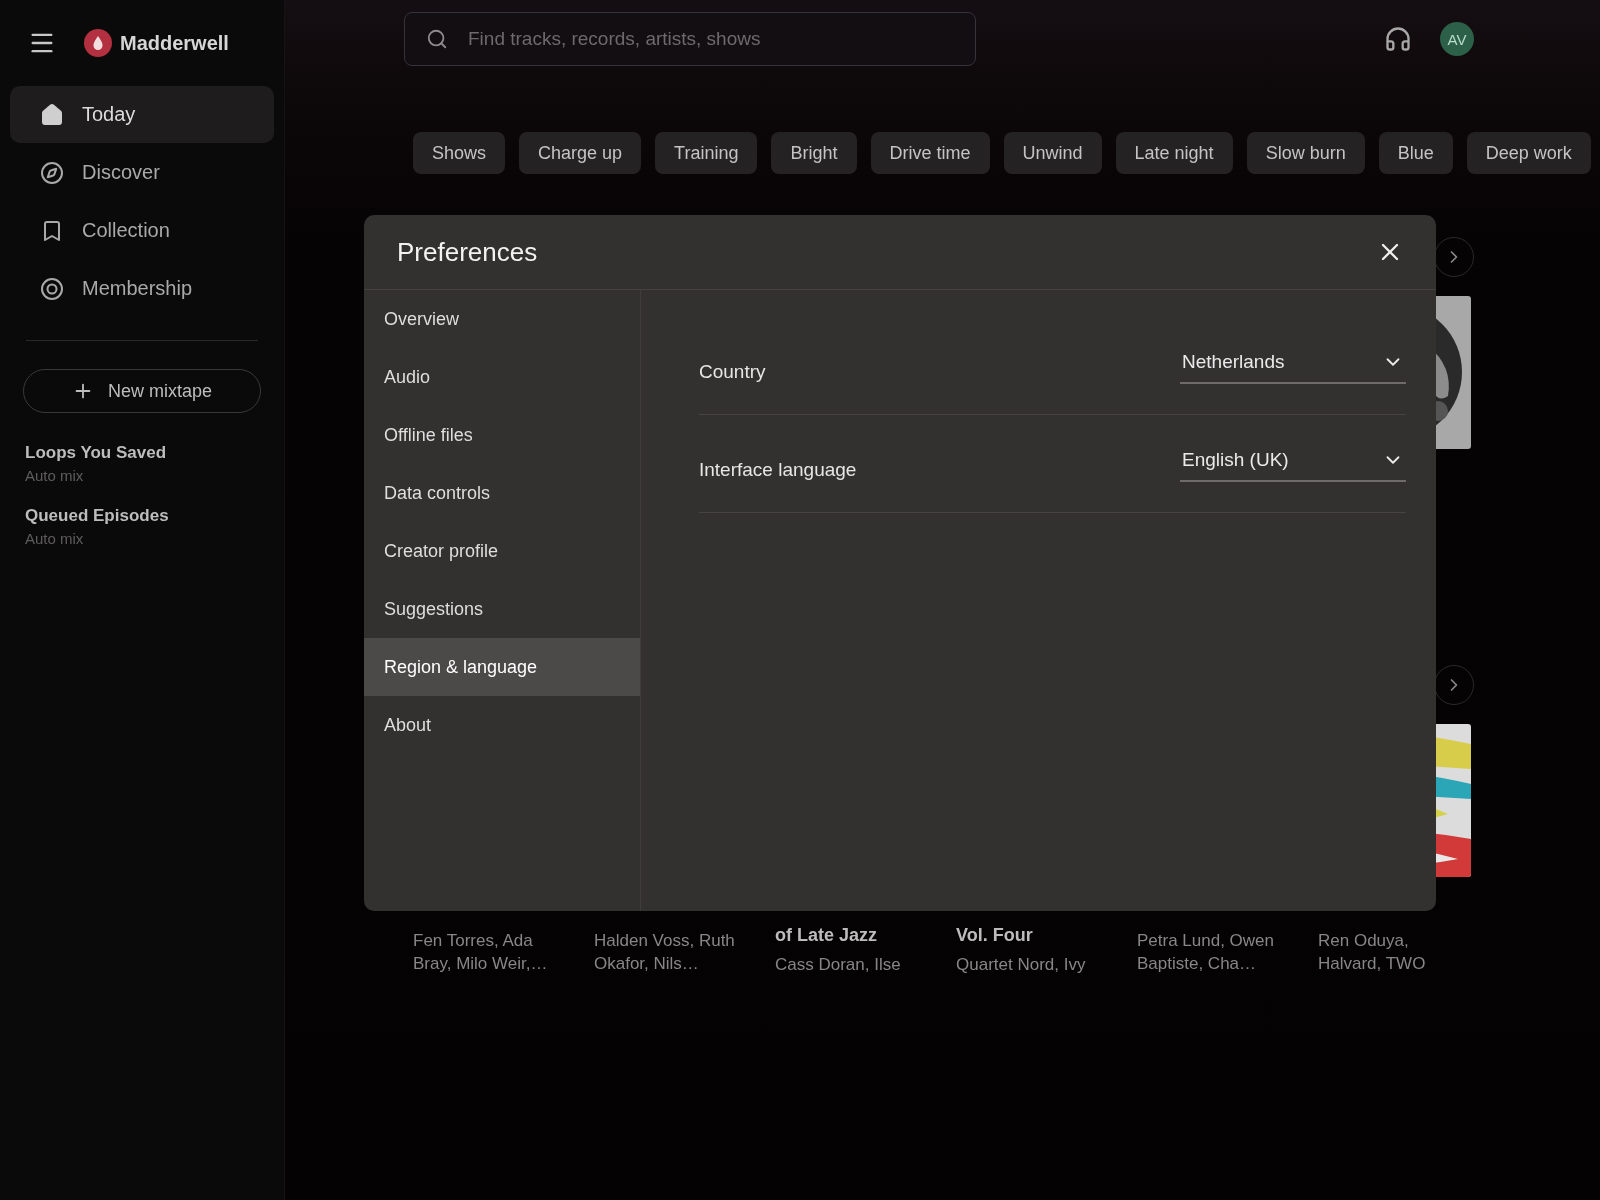  I want to click on avatar: AV, so click(1457, 39).